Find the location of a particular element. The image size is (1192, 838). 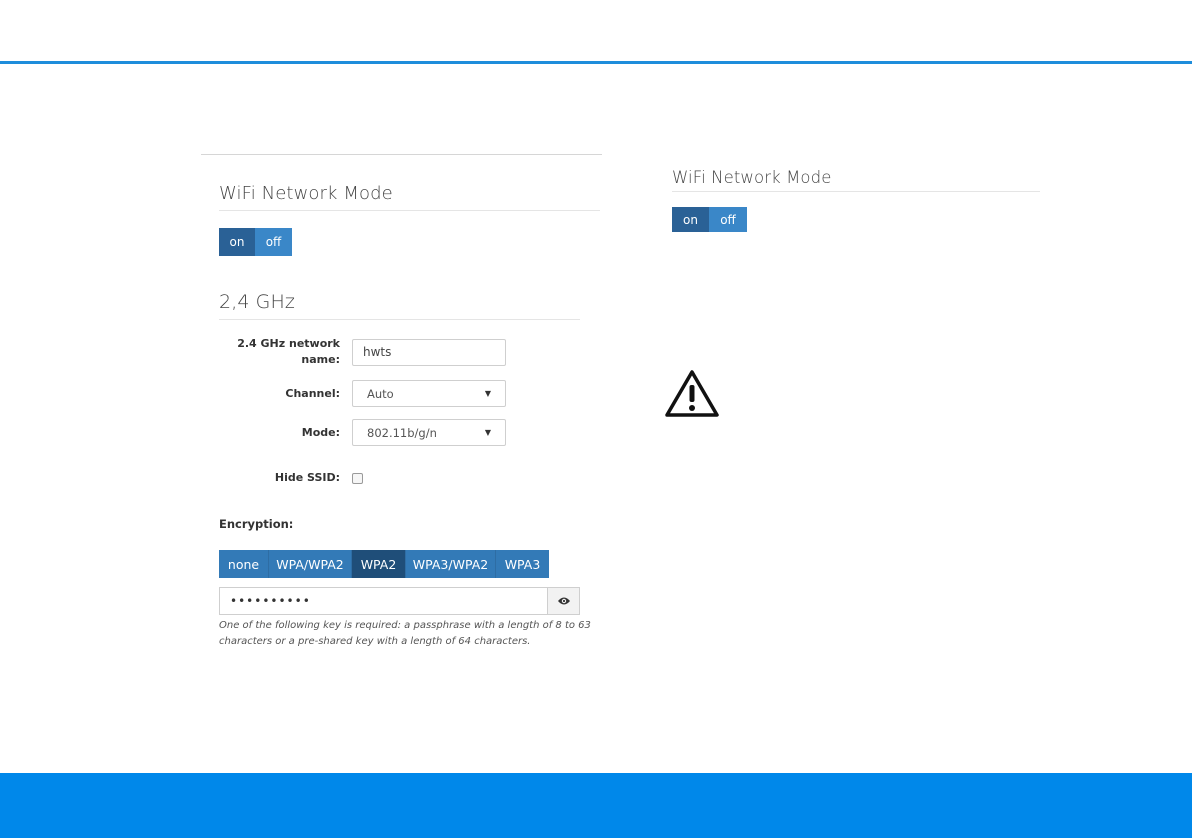

eye-icon is located at coordinates (563, 601).